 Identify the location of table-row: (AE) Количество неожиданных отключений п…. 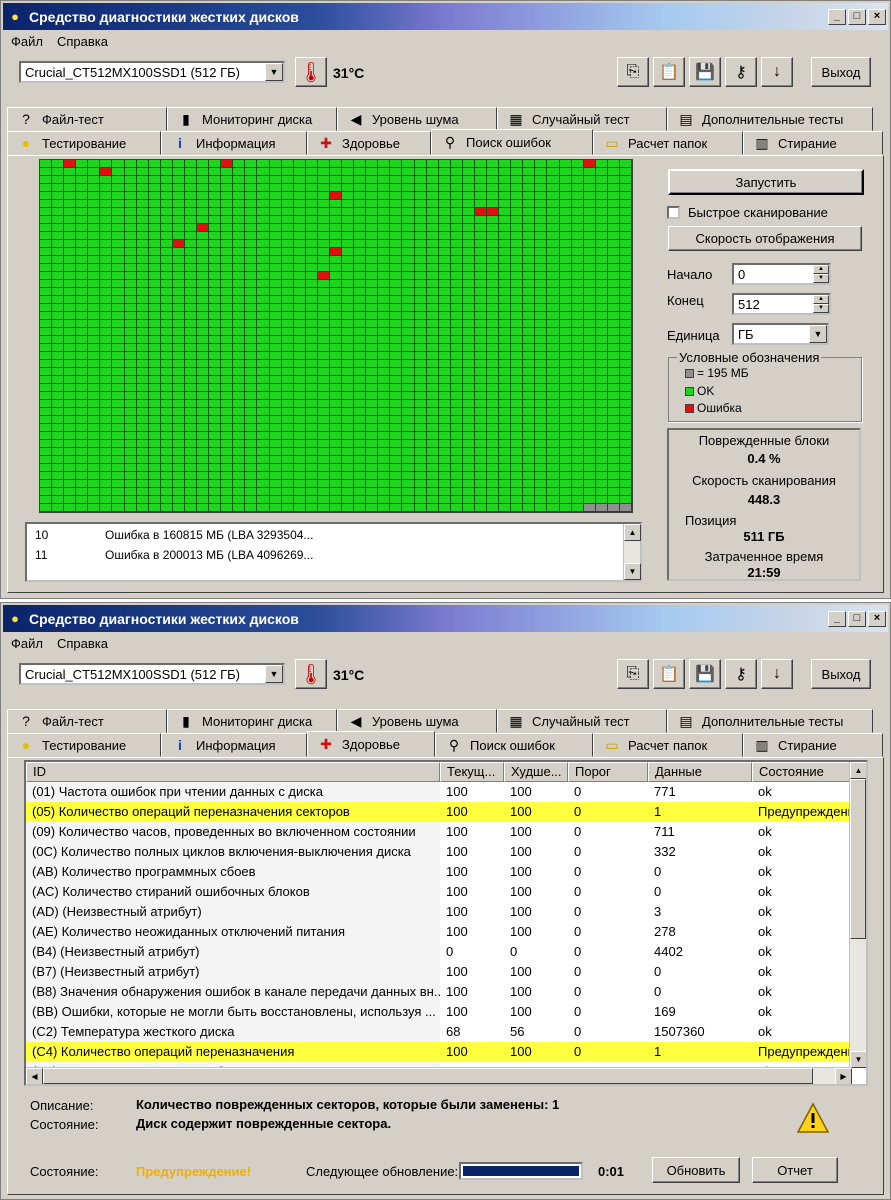
(439, 932).